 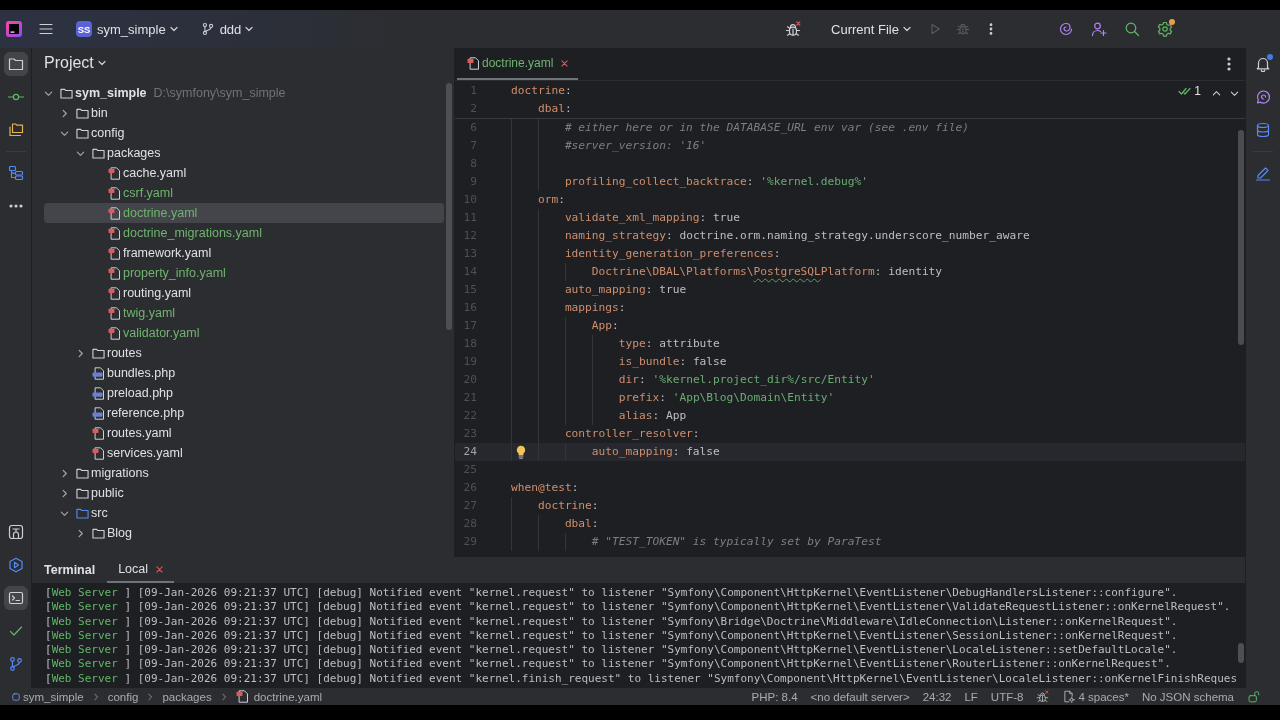 What do you see at coordinates (15, 173) in the screenshot?
I see `structure-icon` at bounding box center [15, 173].